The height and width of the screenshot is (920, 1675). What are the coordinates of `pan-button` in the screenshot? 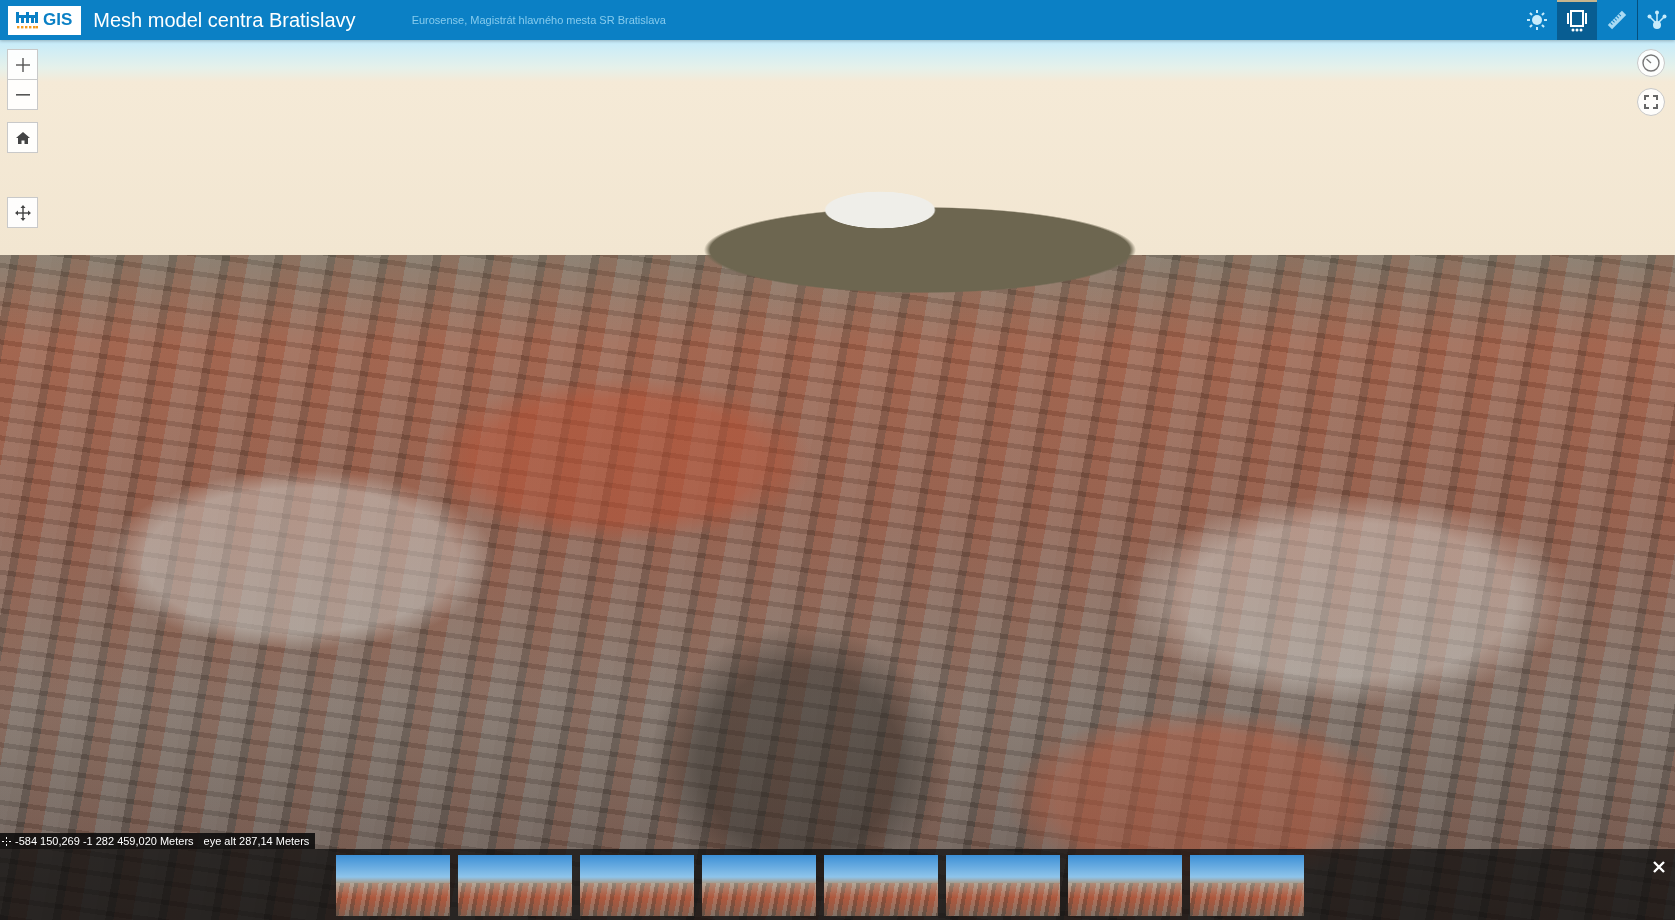 It's located at (22, 212).